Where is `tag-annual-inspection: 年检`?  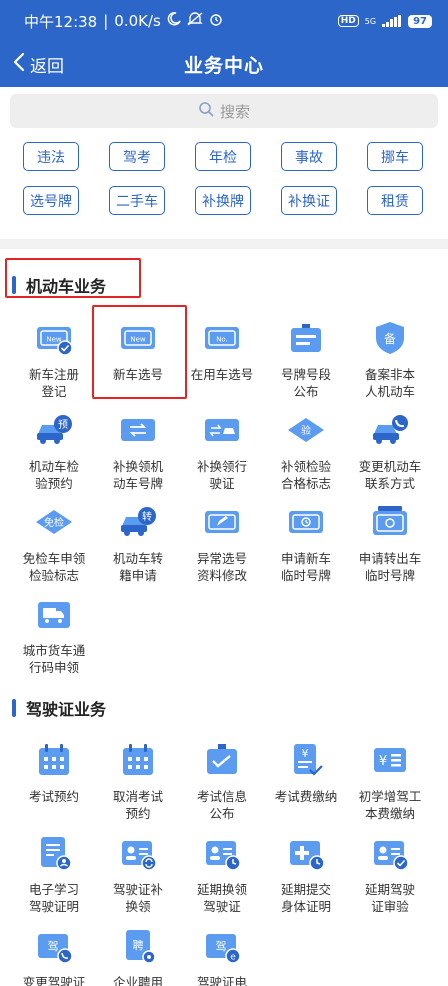 tag-annual-inspection: 年检 is located at coordinates (223, 156).